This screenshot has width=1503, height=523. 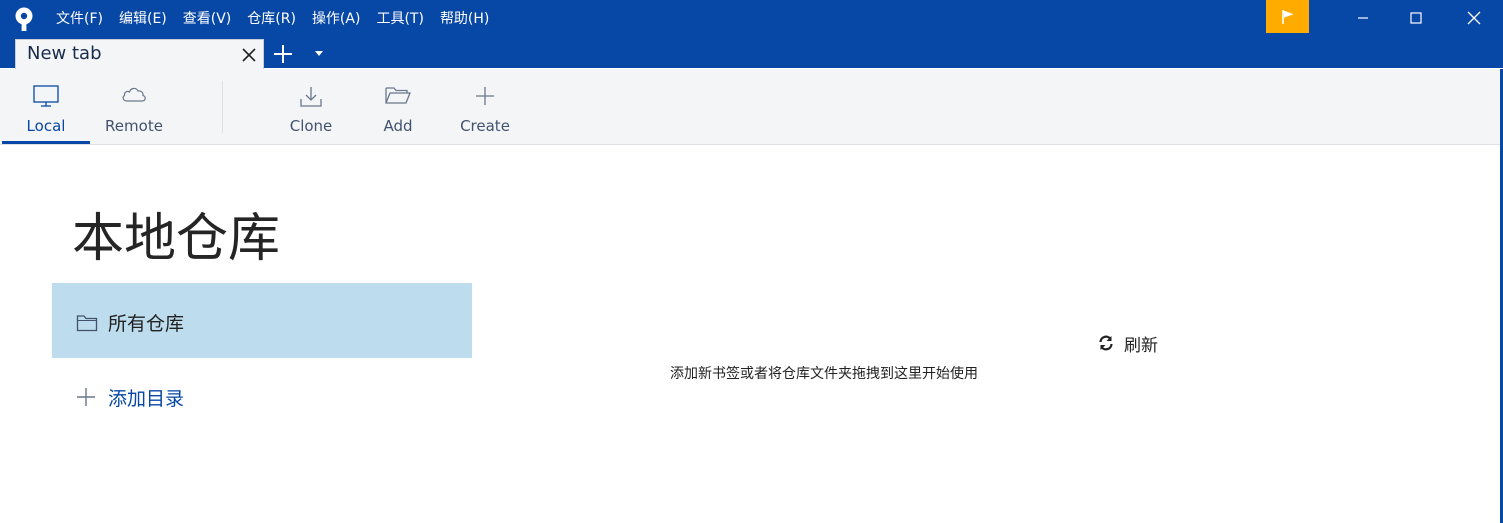 What do you see at coordinates (134, 94) in the screenshot?
I see `cloud-icon` at bounding box center [134, 94].